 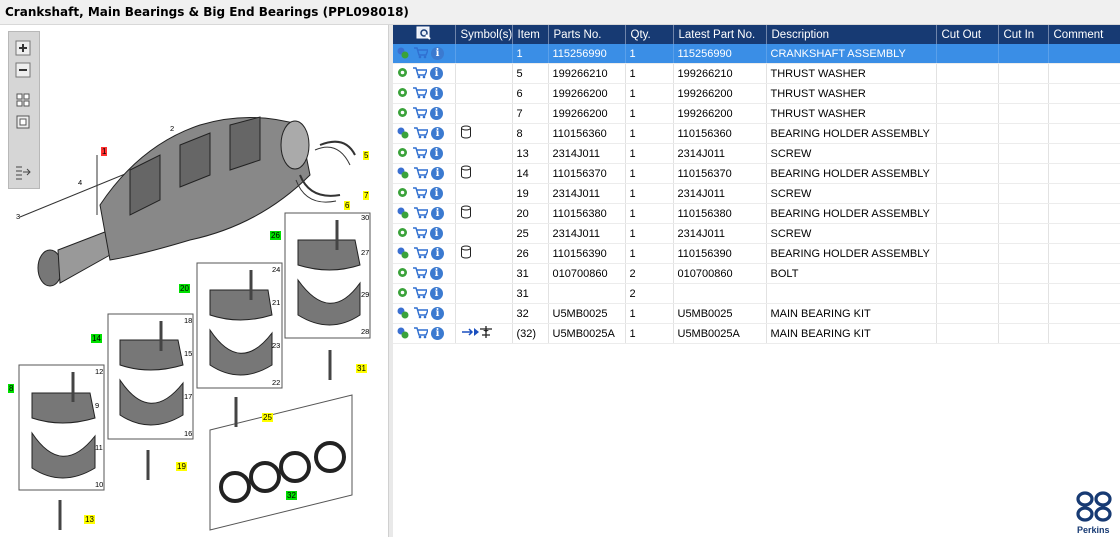 What do you see at coordinates (275, 235) in the screenshot?
I see `callout-26: 26` at bounding box center [275, 235].